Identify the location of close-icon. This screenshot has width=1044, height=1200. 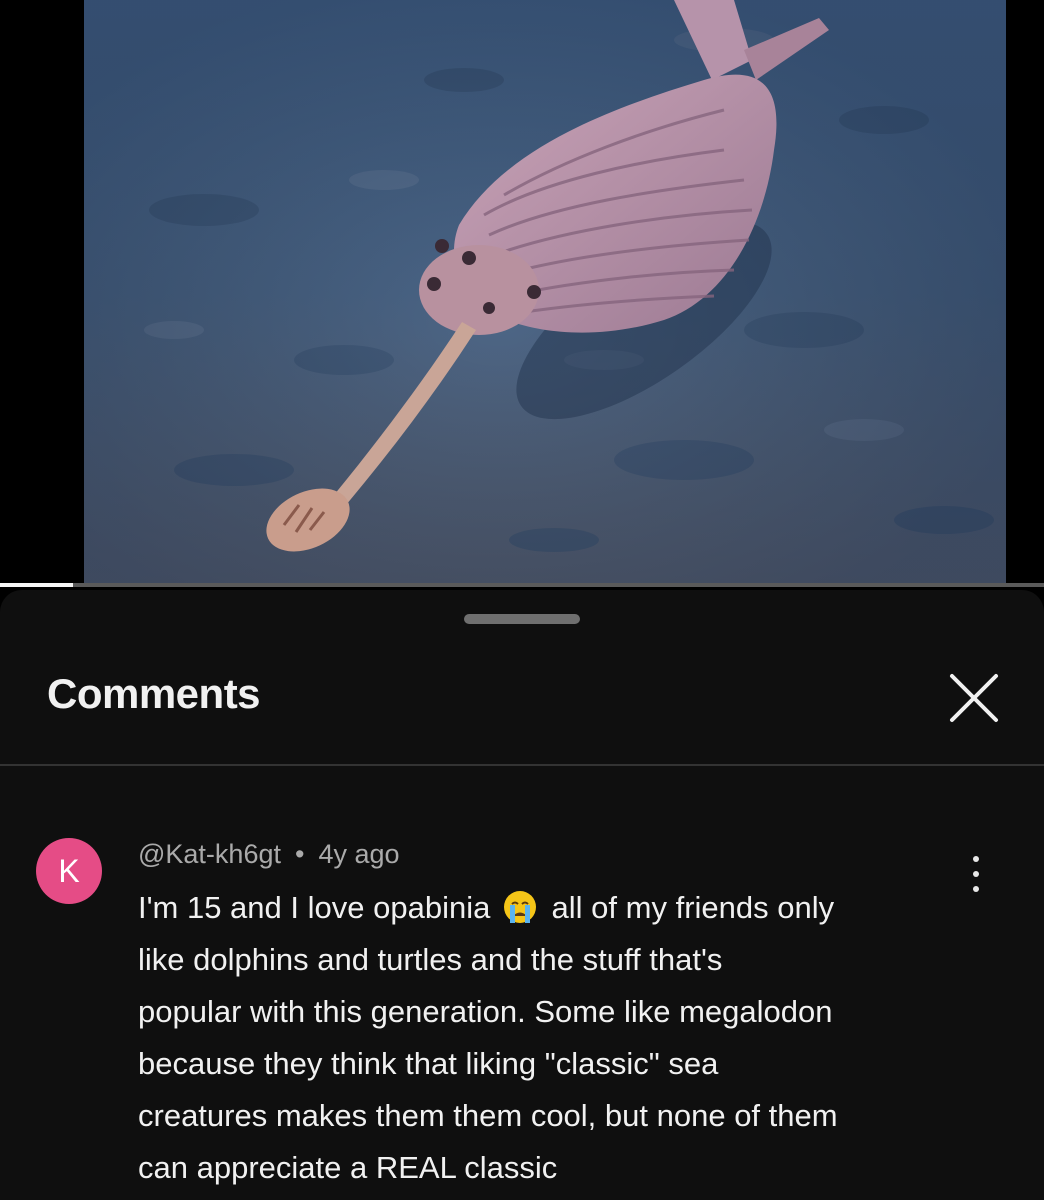
(974, 698).